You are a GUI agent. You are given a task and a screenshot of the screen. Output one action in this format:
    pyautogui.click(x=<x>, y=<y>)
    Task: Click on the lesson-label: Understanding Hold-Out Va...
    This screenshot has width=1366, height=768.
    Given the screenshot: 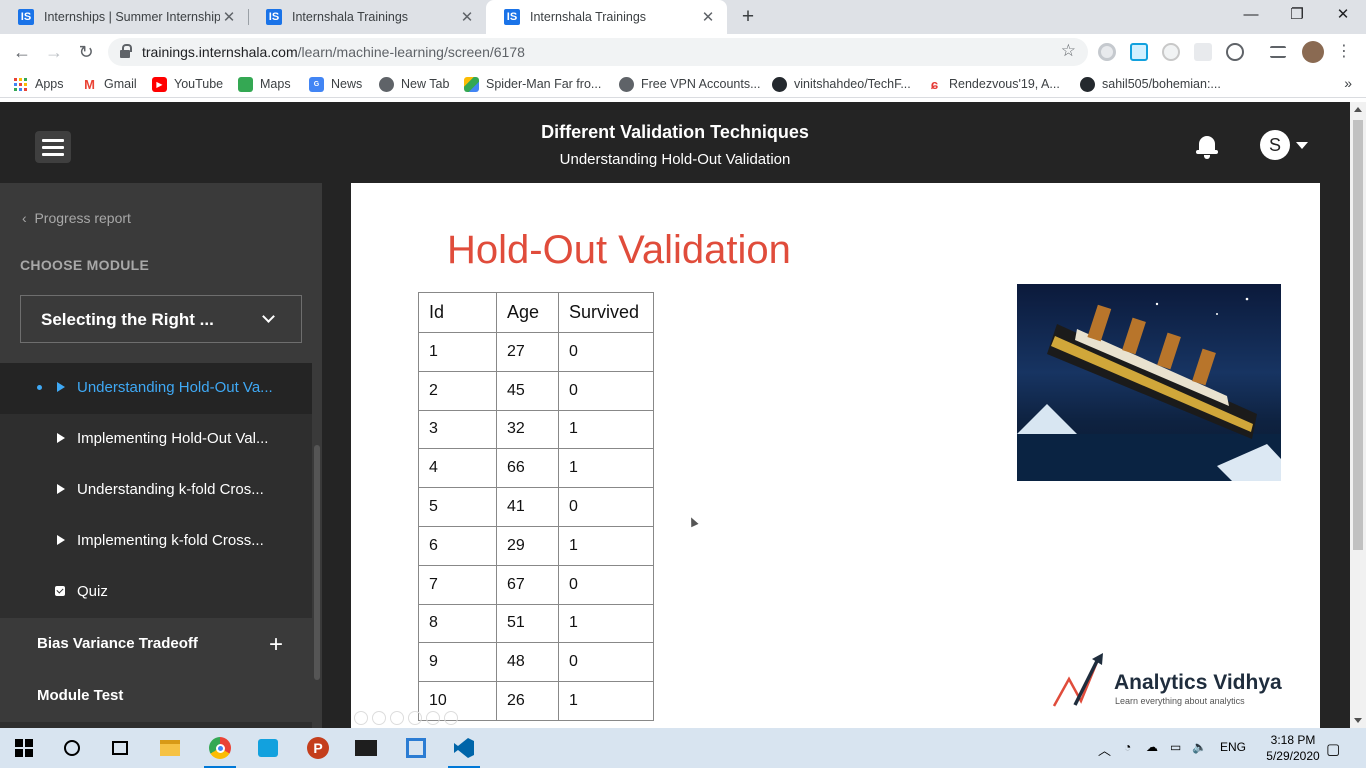 What is the action you would take?
    pyautogui.click(x=175, y=387)
    